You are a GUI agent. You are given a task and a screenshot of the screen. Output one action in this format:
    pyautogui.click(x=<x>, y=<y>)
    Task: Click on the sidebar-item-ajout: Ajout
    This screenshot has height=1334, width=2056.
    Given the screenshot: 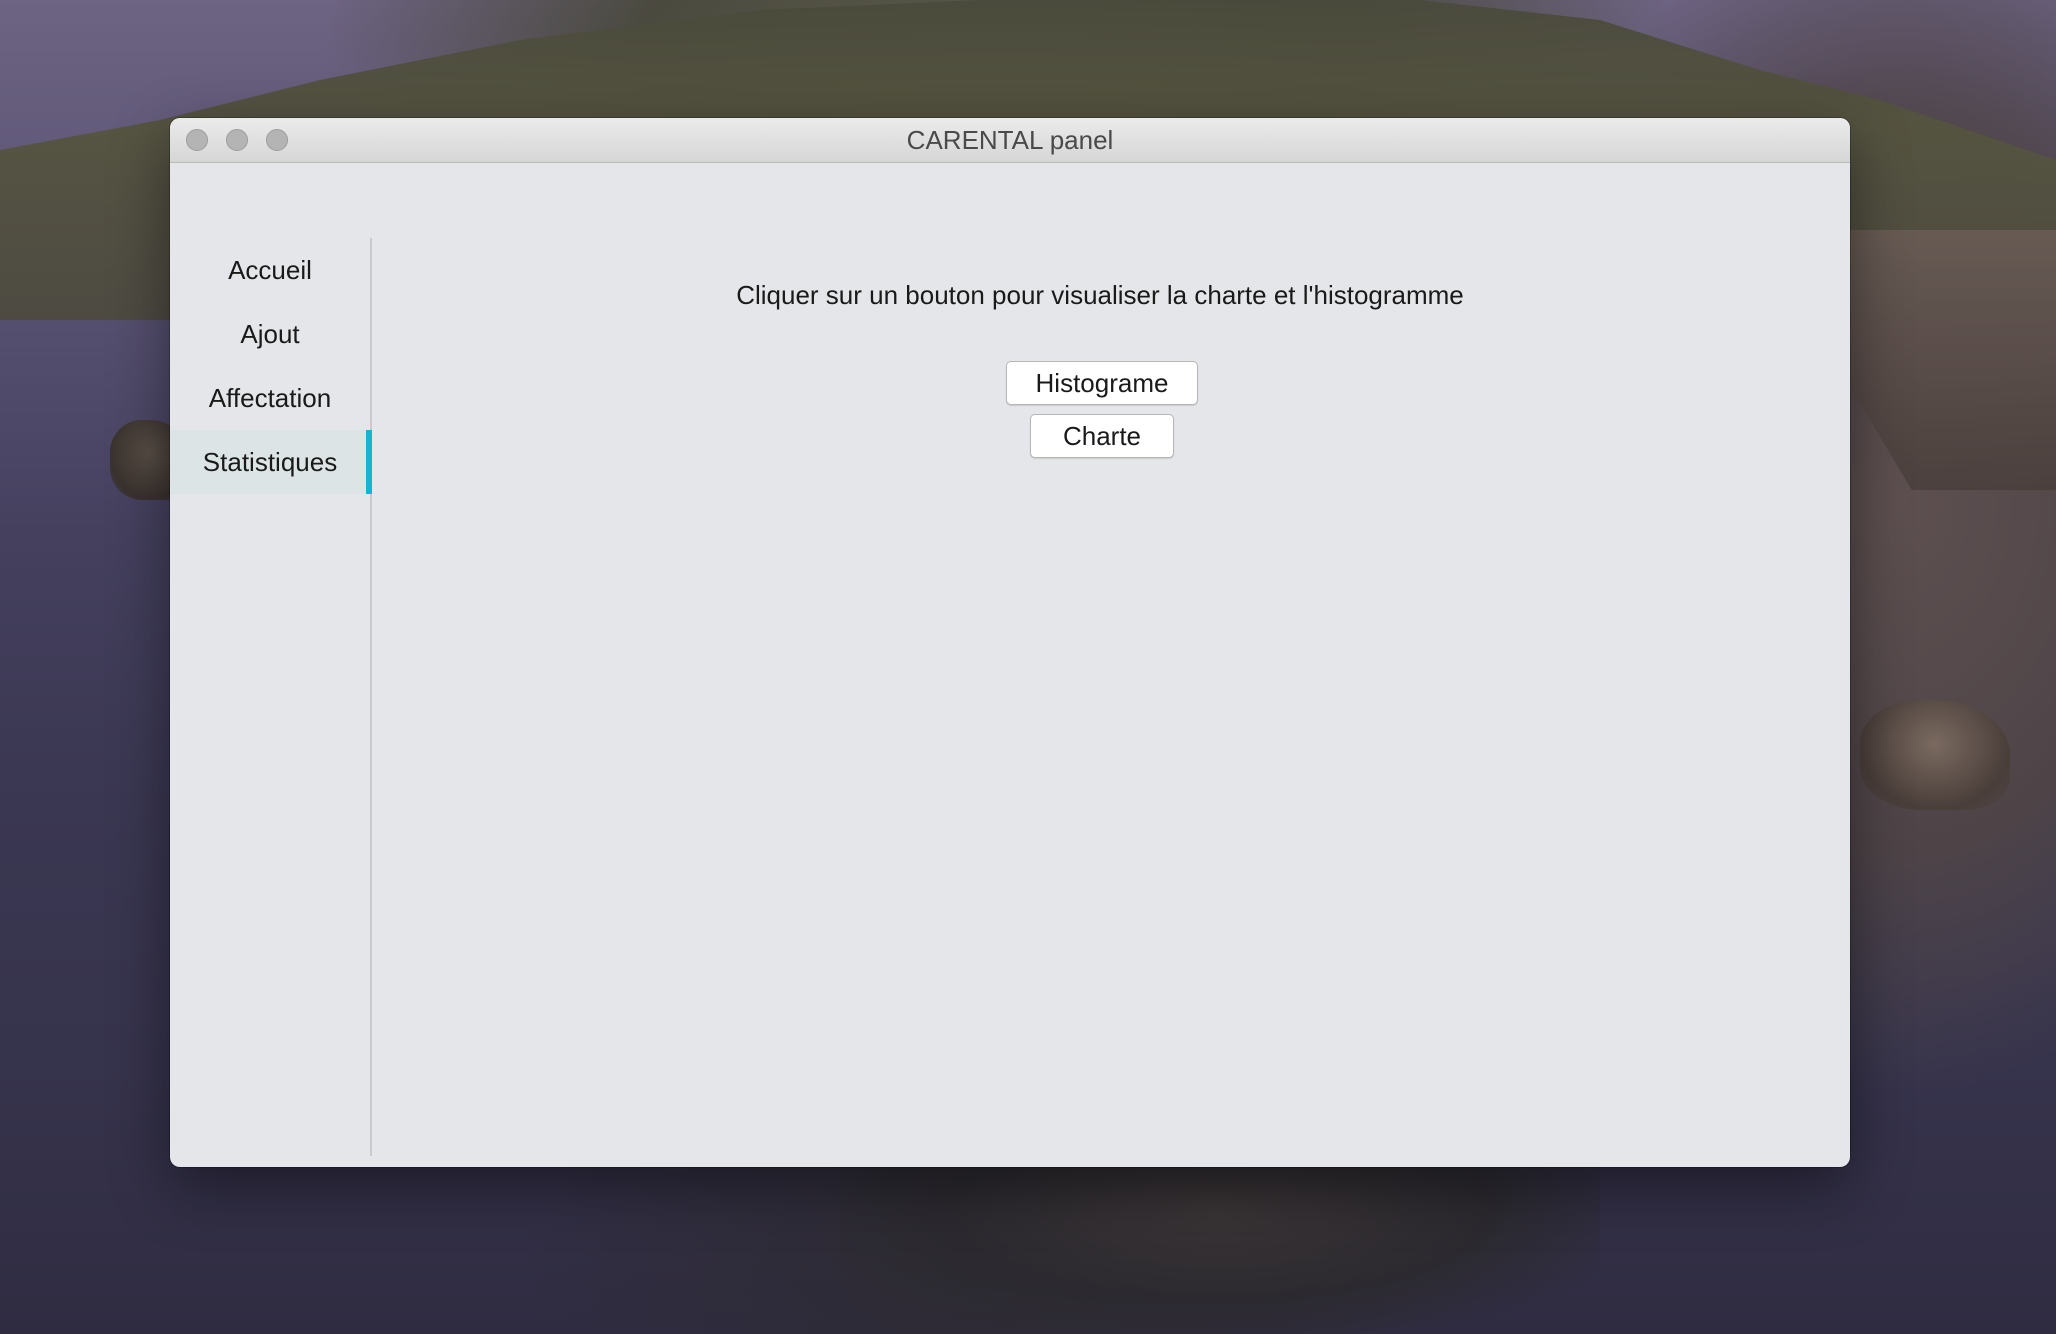 What is the action you would take?
    pyautogui.click(x=270, y=334)
    